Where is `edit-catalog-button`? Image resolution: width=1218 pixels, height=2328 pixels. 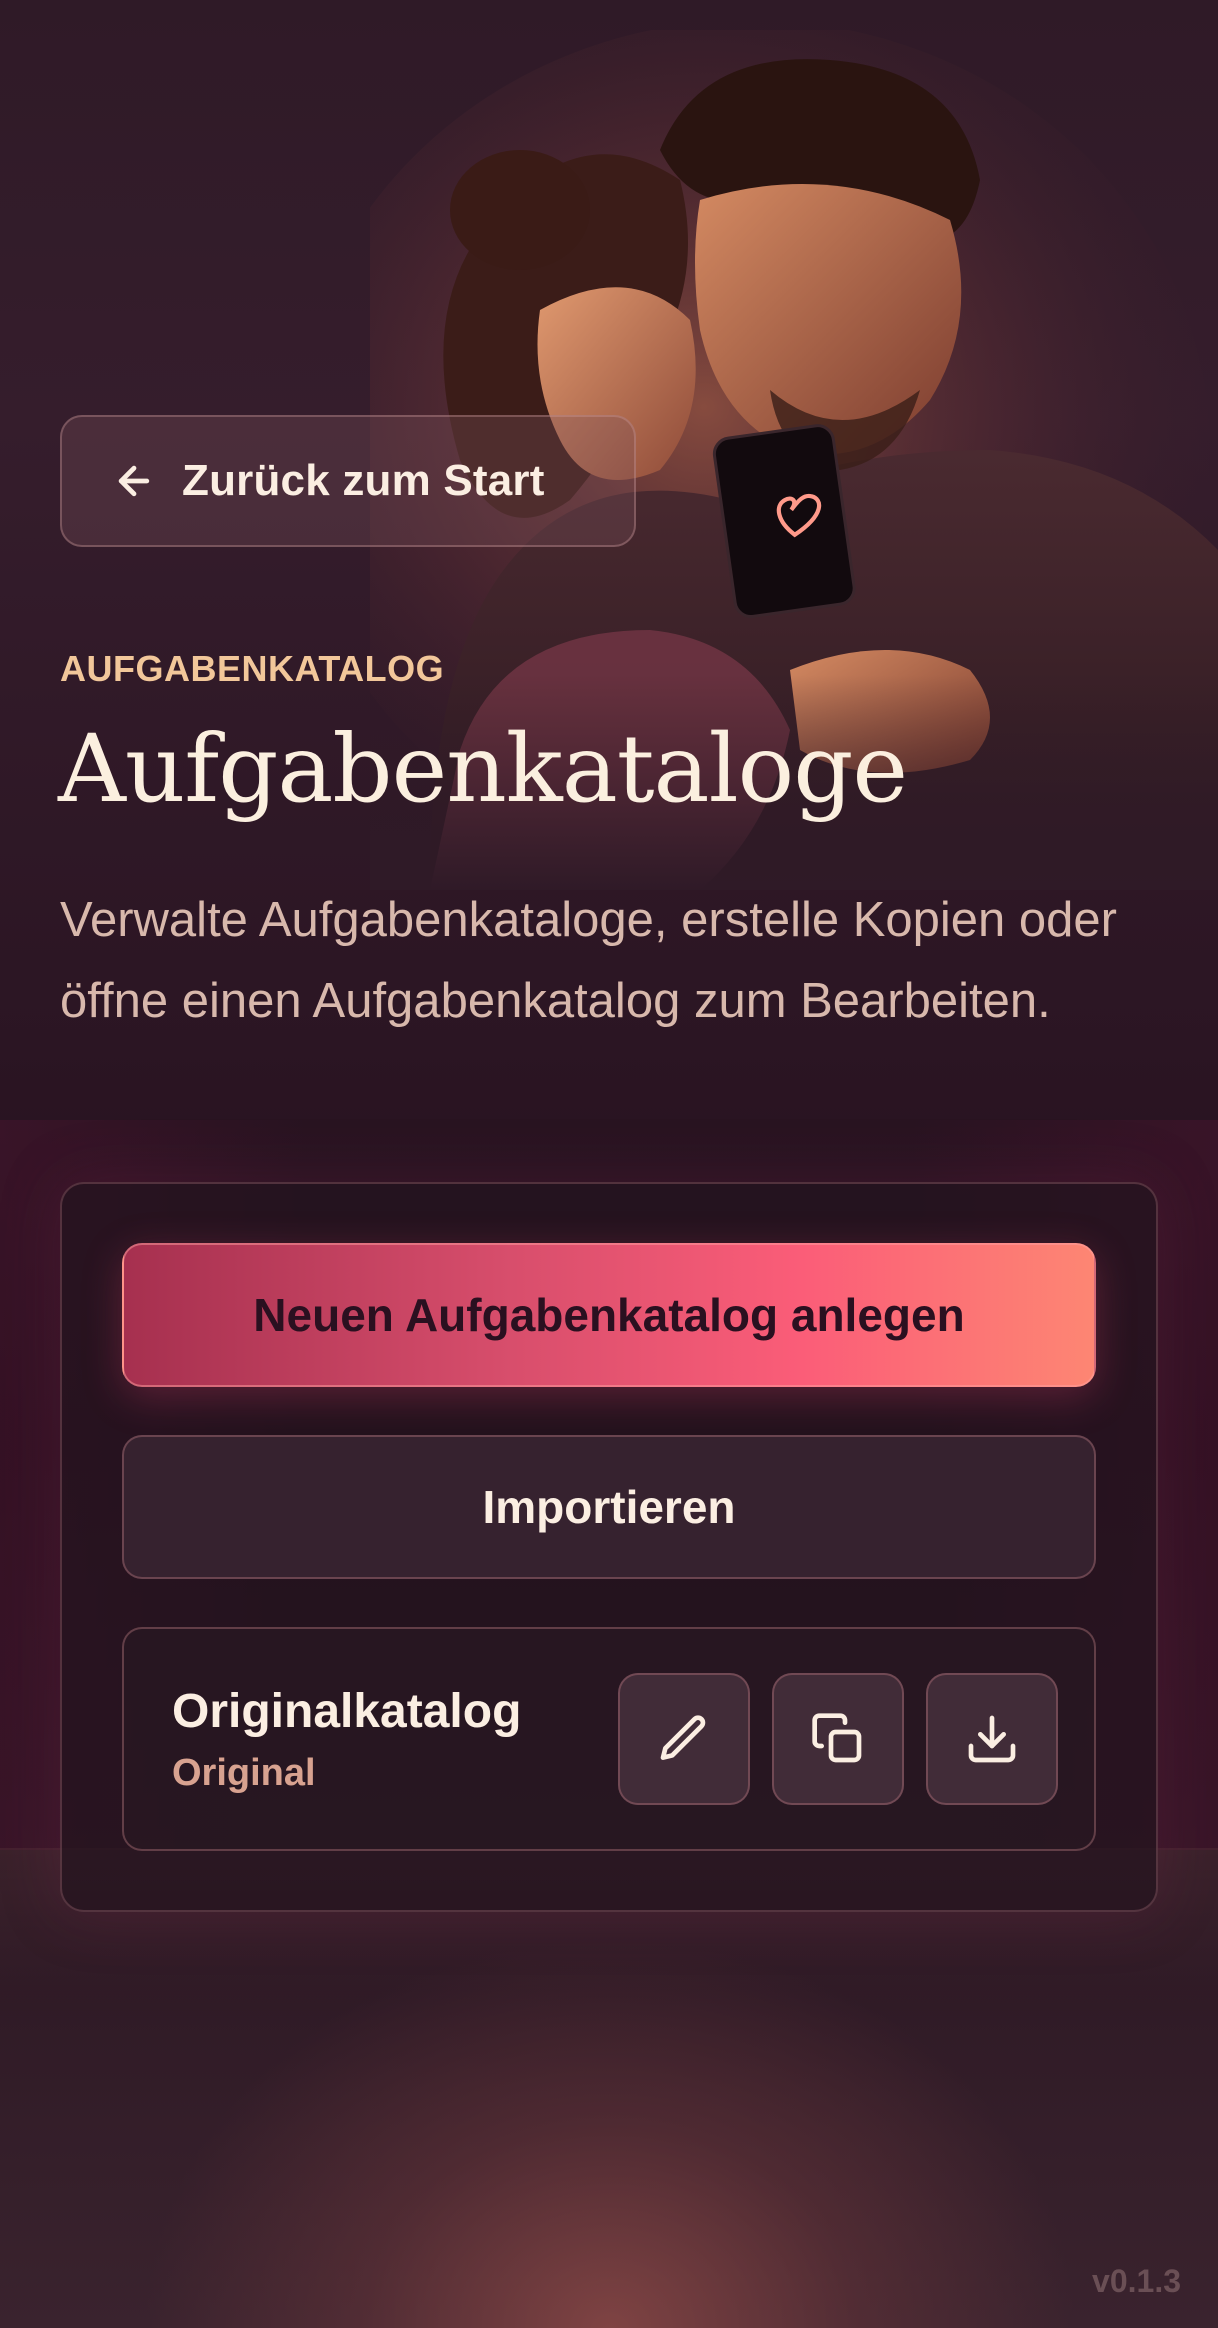 edit-catalog-button is located at coordinates (684, 1739).